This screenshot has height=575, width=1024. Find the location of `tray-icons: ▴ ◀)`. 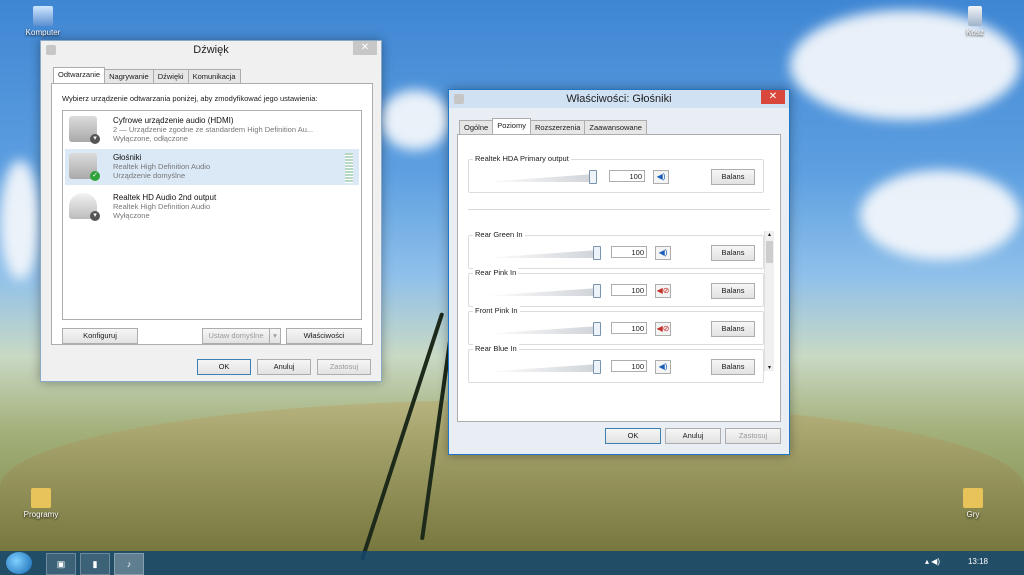

tray-icons: ▴ ◀) is located at coordinates (932, 561).